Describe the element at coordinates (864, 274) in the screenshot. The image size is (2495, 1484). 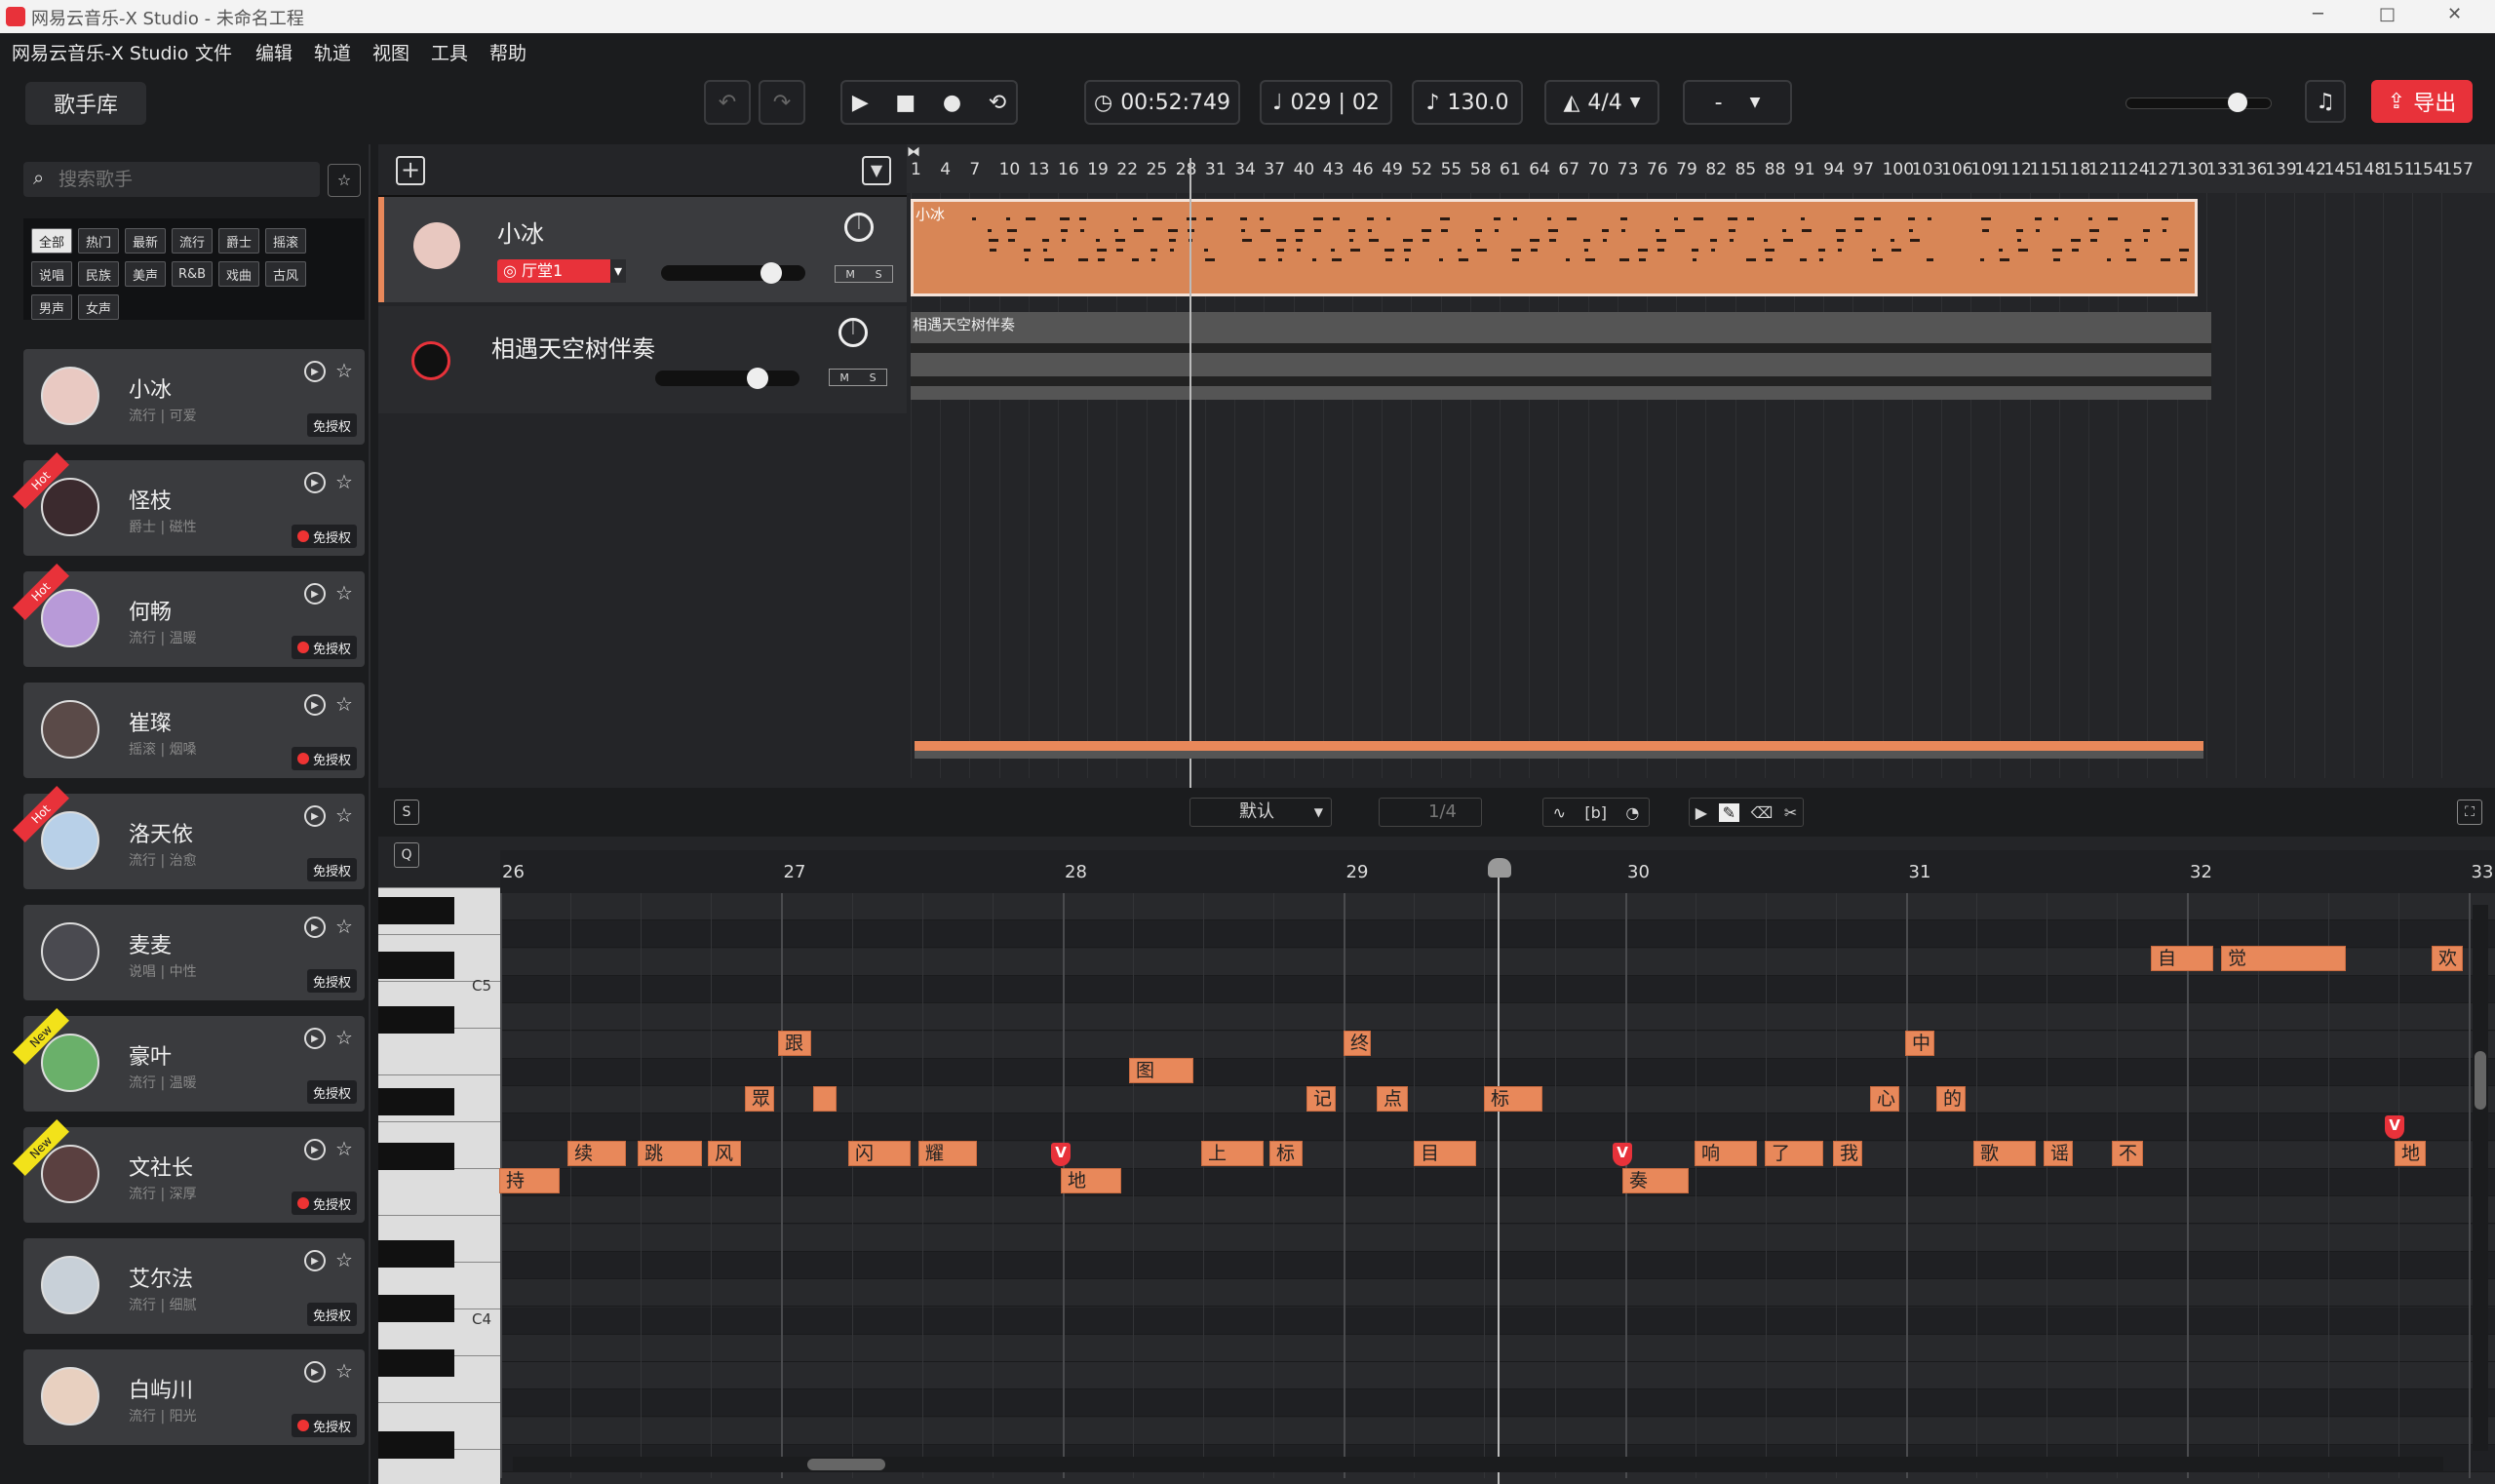
I see `mute-solo: MS` at that location.